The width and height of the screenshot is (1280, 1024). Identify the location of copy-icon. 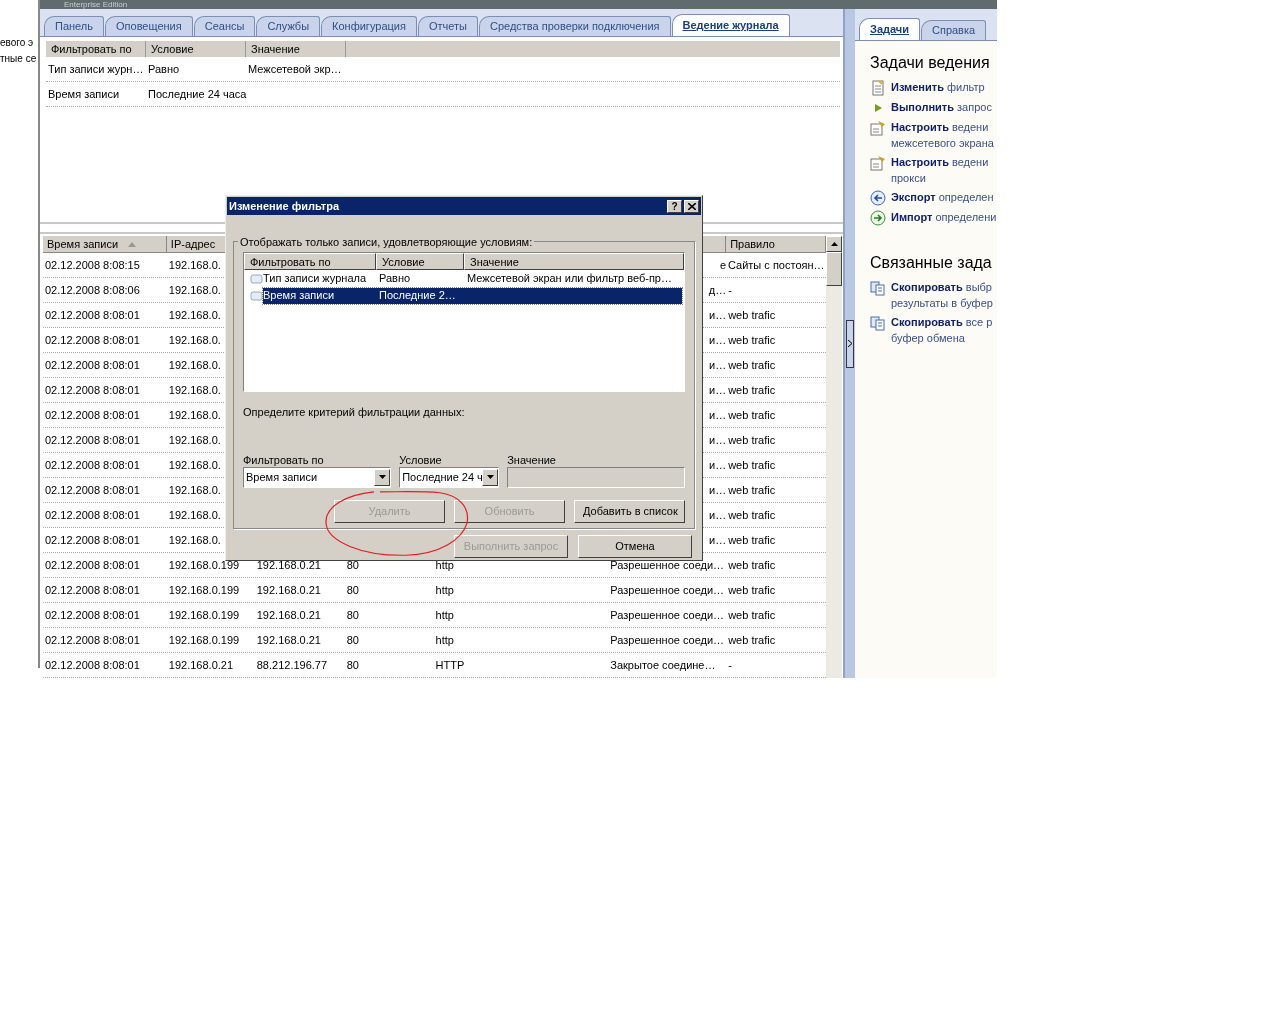
(878, 323).